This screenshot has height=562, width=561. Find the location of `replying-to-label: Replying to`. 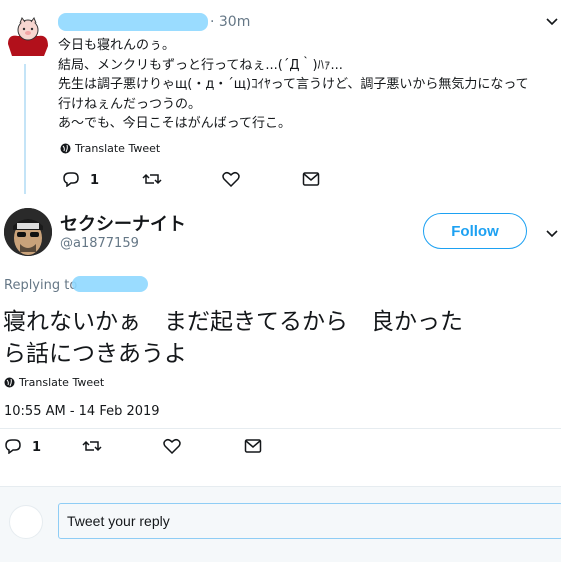

replying-to-label: Replying to is located at coordinates (41, 285).